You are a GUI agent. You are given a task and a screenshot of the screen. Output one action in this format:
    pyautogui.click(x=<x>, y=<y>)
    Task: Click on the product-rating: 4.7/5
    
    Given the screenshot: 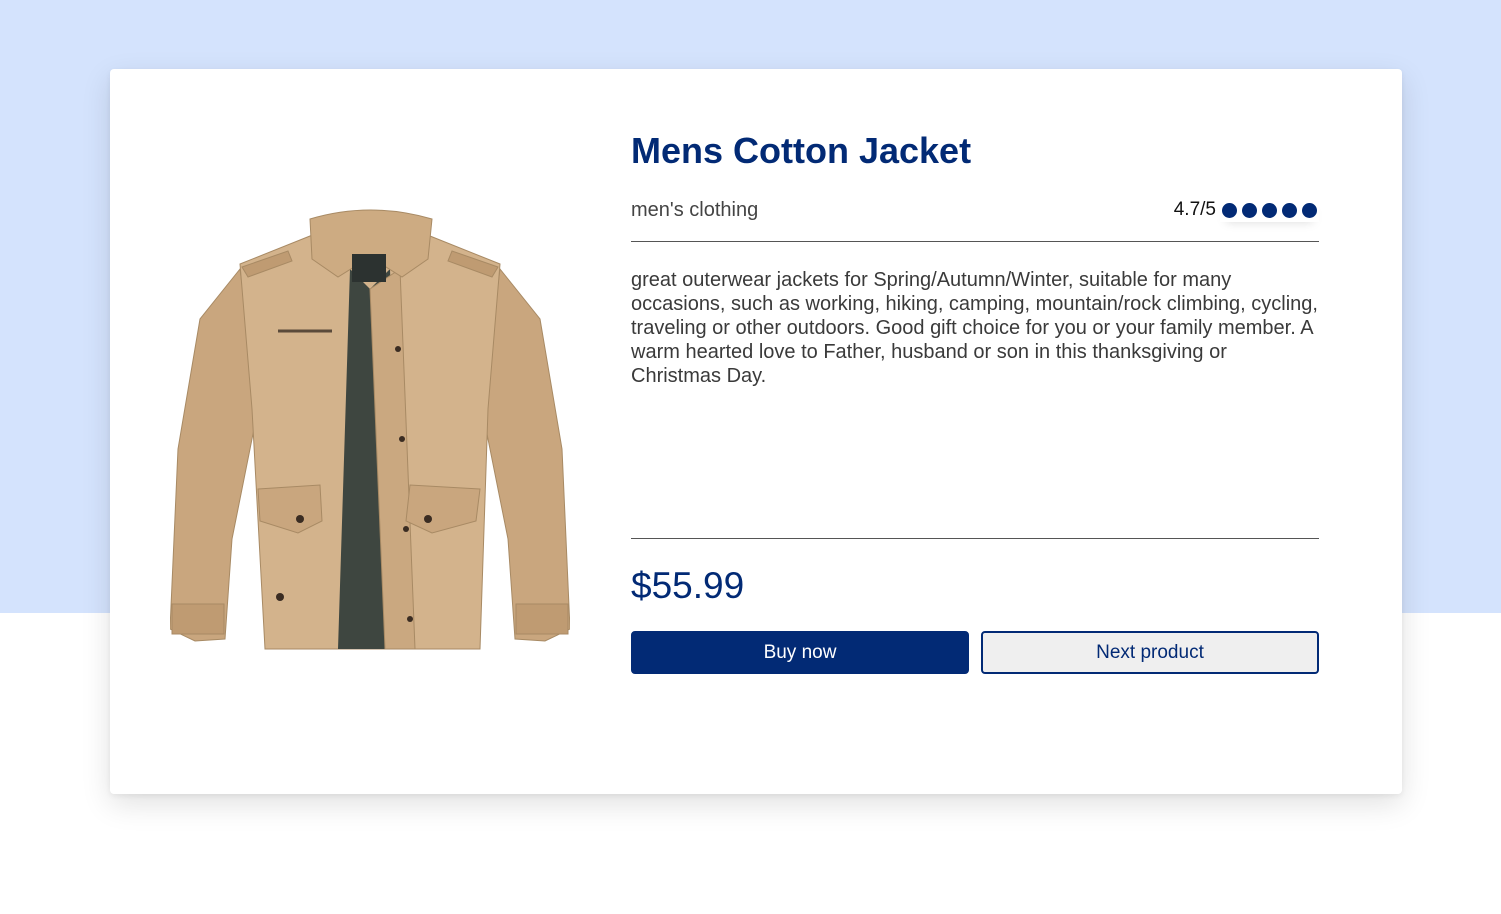 What is the action you would take?
    pyautogui.click(x=1246, y=210)
    